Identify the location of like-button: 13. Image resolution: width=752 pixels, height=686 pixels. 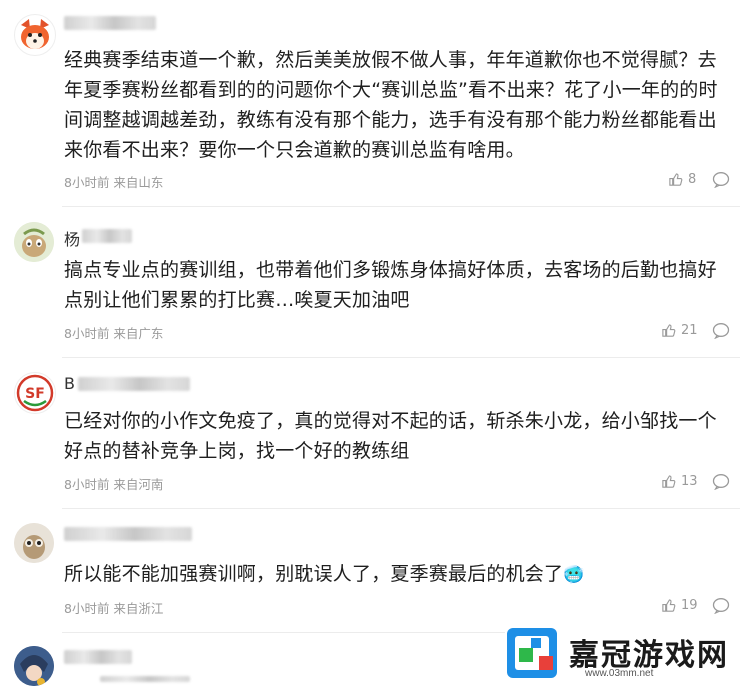
(679, 481).